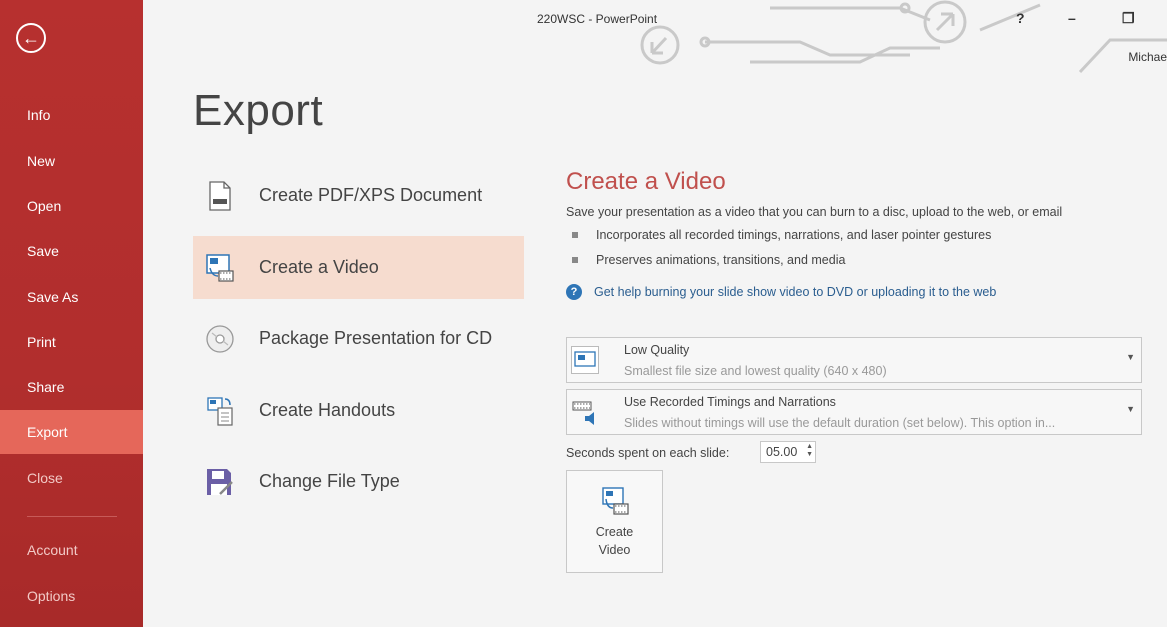 The image size is (1167, 627). What do you see at coordinates (376, 338) in the screenshot?
I see `export-option-label: Package Presentation for CD` at bounding box center [376, 338].